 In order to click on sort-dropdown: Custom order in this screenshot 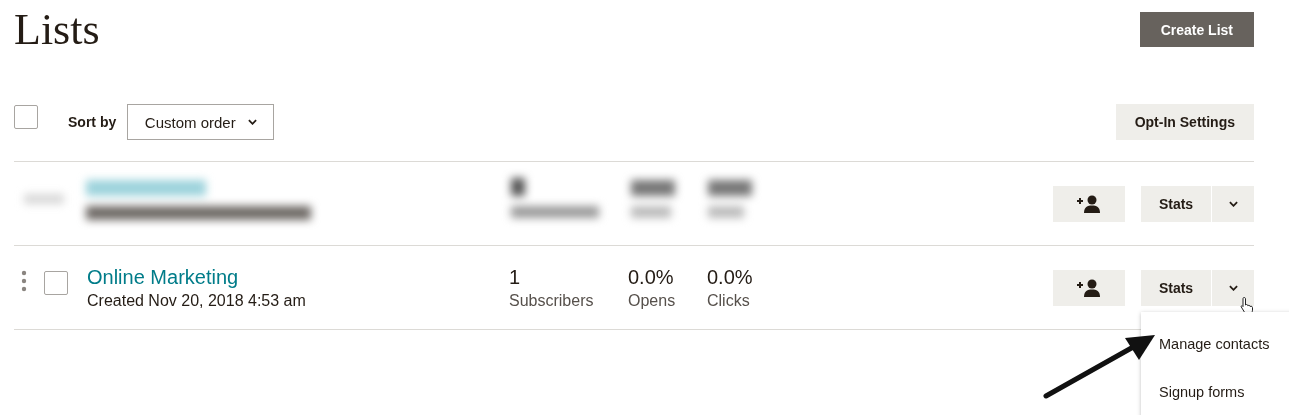, I will do `click(201, 122)`.